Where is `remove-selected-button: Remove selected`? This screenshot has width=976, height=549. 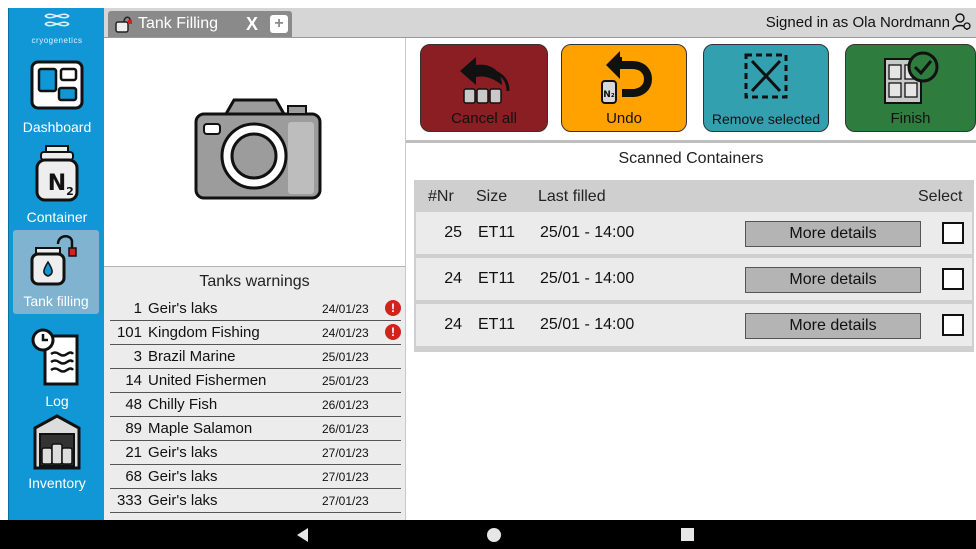 remove-selected-button: Remove selected is located at coordinates (766, 88).